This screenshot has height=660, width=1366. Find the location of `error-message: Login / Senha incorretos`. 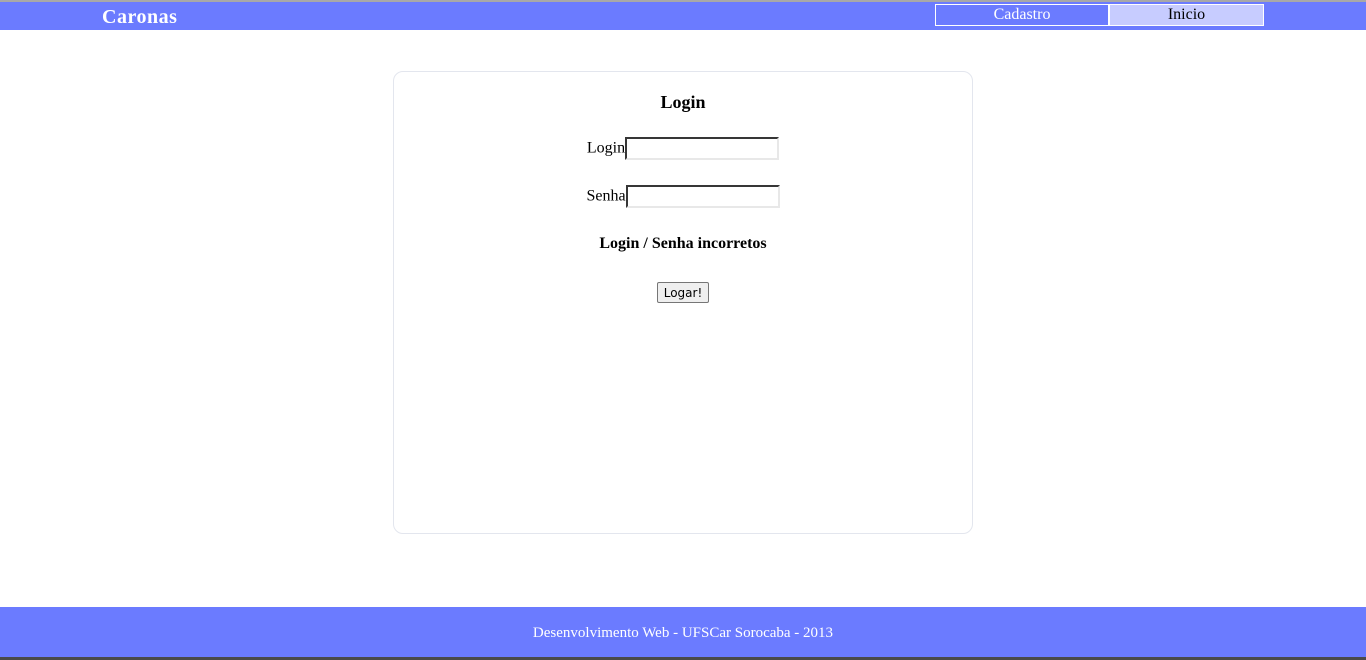

error-message: Login / Senha incorretos is located at coordinates (683, 243).